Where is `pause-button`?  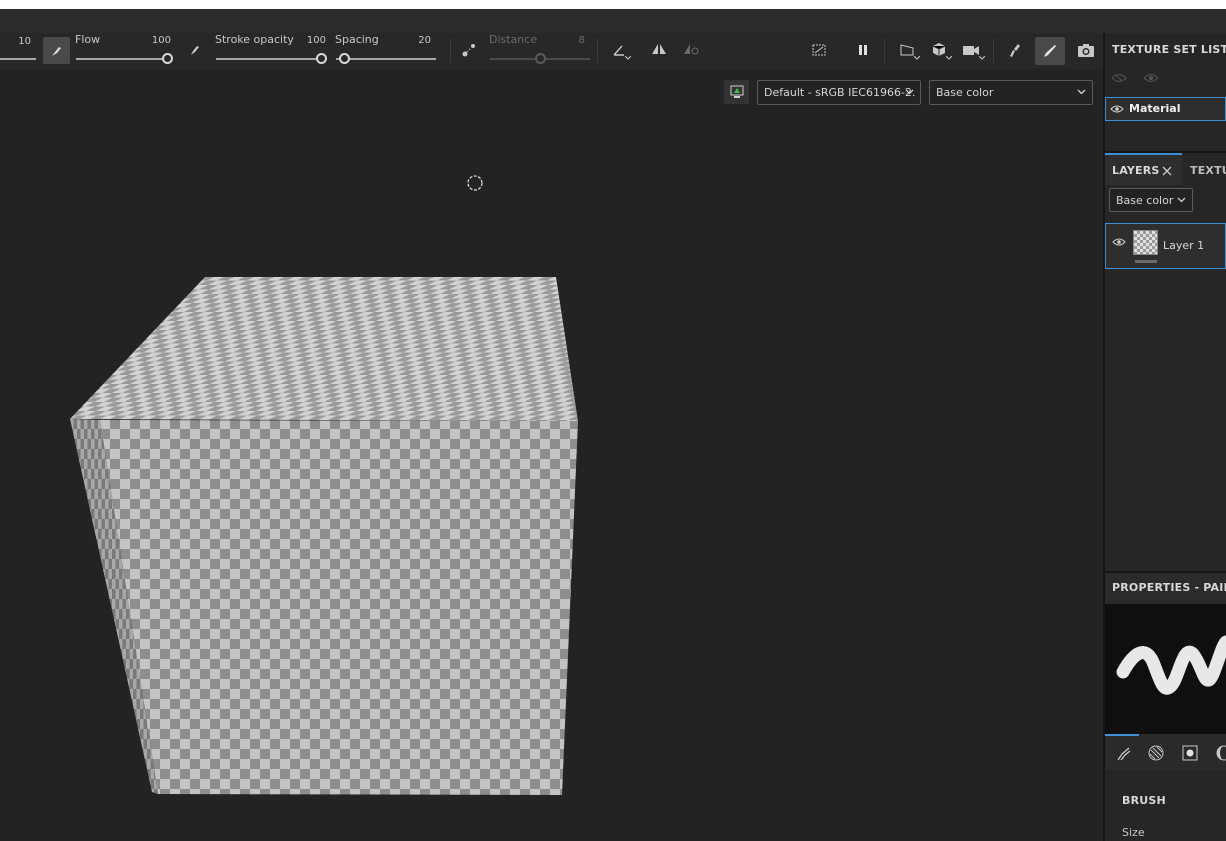 pause-button is located at coordinates (863, 50).